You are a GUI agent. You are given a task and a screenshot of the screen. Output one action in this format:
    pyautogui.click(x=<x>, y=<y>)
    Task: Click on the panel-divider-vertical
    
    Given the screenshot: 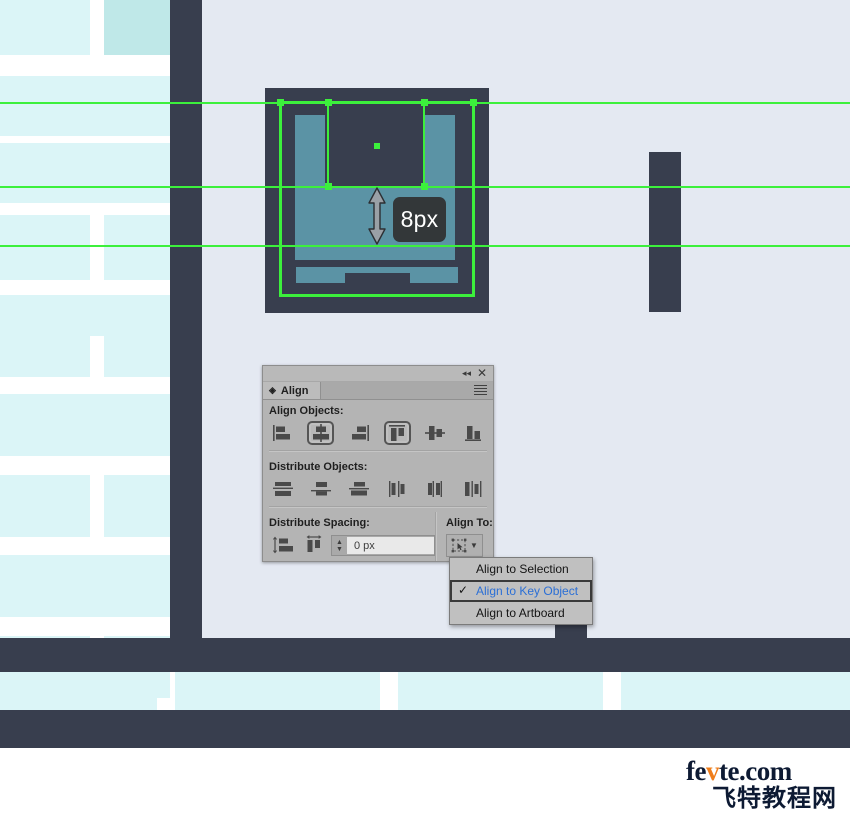 What is the action you would take?
    pyautogui.click(x=436, y=536)
    